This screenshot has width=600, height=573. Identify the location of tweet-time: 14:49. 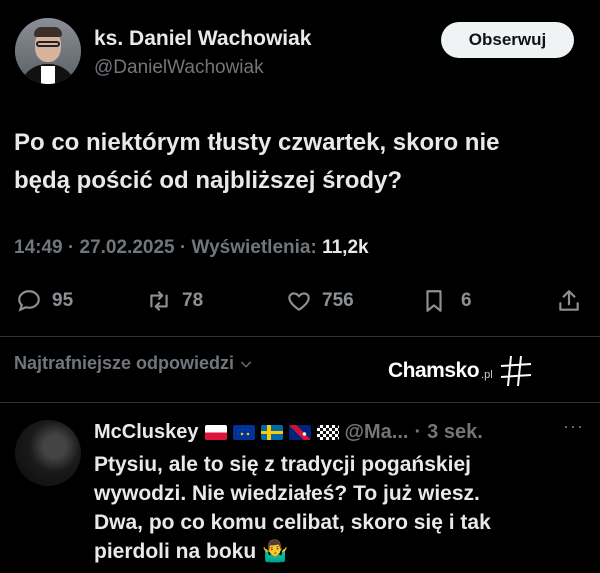
(38, 247).